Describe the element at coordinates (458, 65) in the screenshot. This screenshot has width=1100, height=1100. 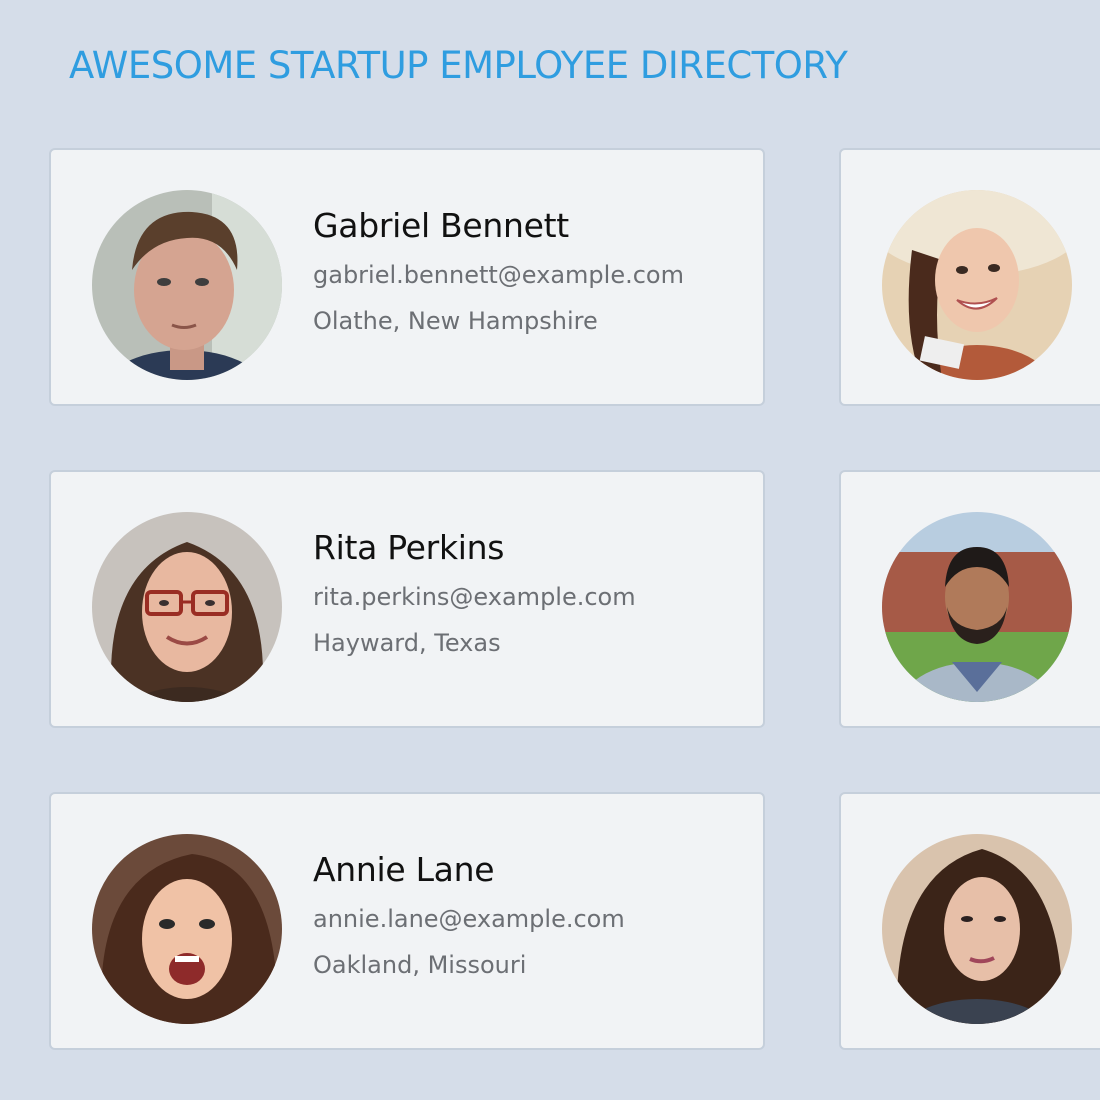
I see `page-title: AWESOME STARTUP EMPLOYEE DIRECTORY` at that location.